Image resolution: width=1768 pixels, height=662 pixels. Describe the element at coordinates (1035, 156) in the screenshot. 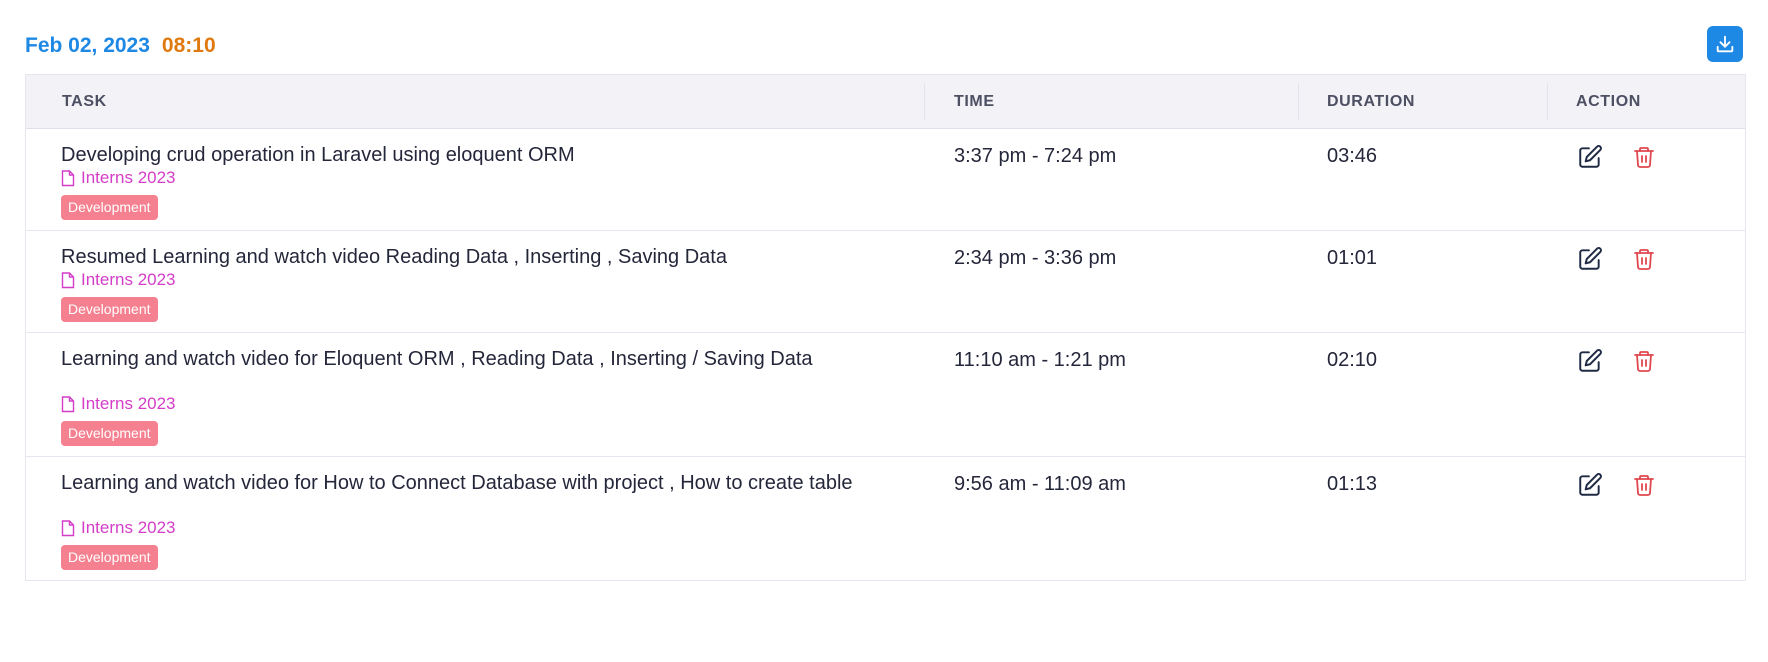

I see `task-time-range: 3:37 pm - 7:24 pm` at that location.